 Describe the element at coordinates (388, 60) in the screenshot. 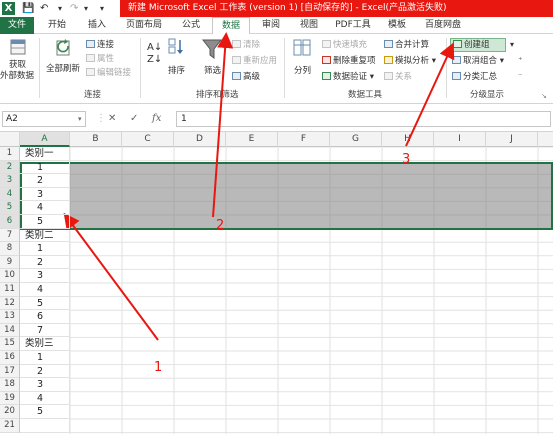

I see `what-if-icon` at that location.